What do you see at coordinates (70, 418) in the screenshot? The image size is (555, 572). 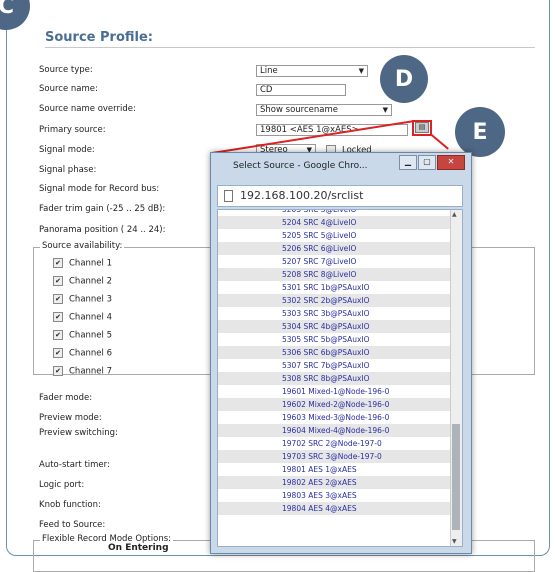 I see `label-preview-mode: Preview mode:` at bounding box center [70, 418].